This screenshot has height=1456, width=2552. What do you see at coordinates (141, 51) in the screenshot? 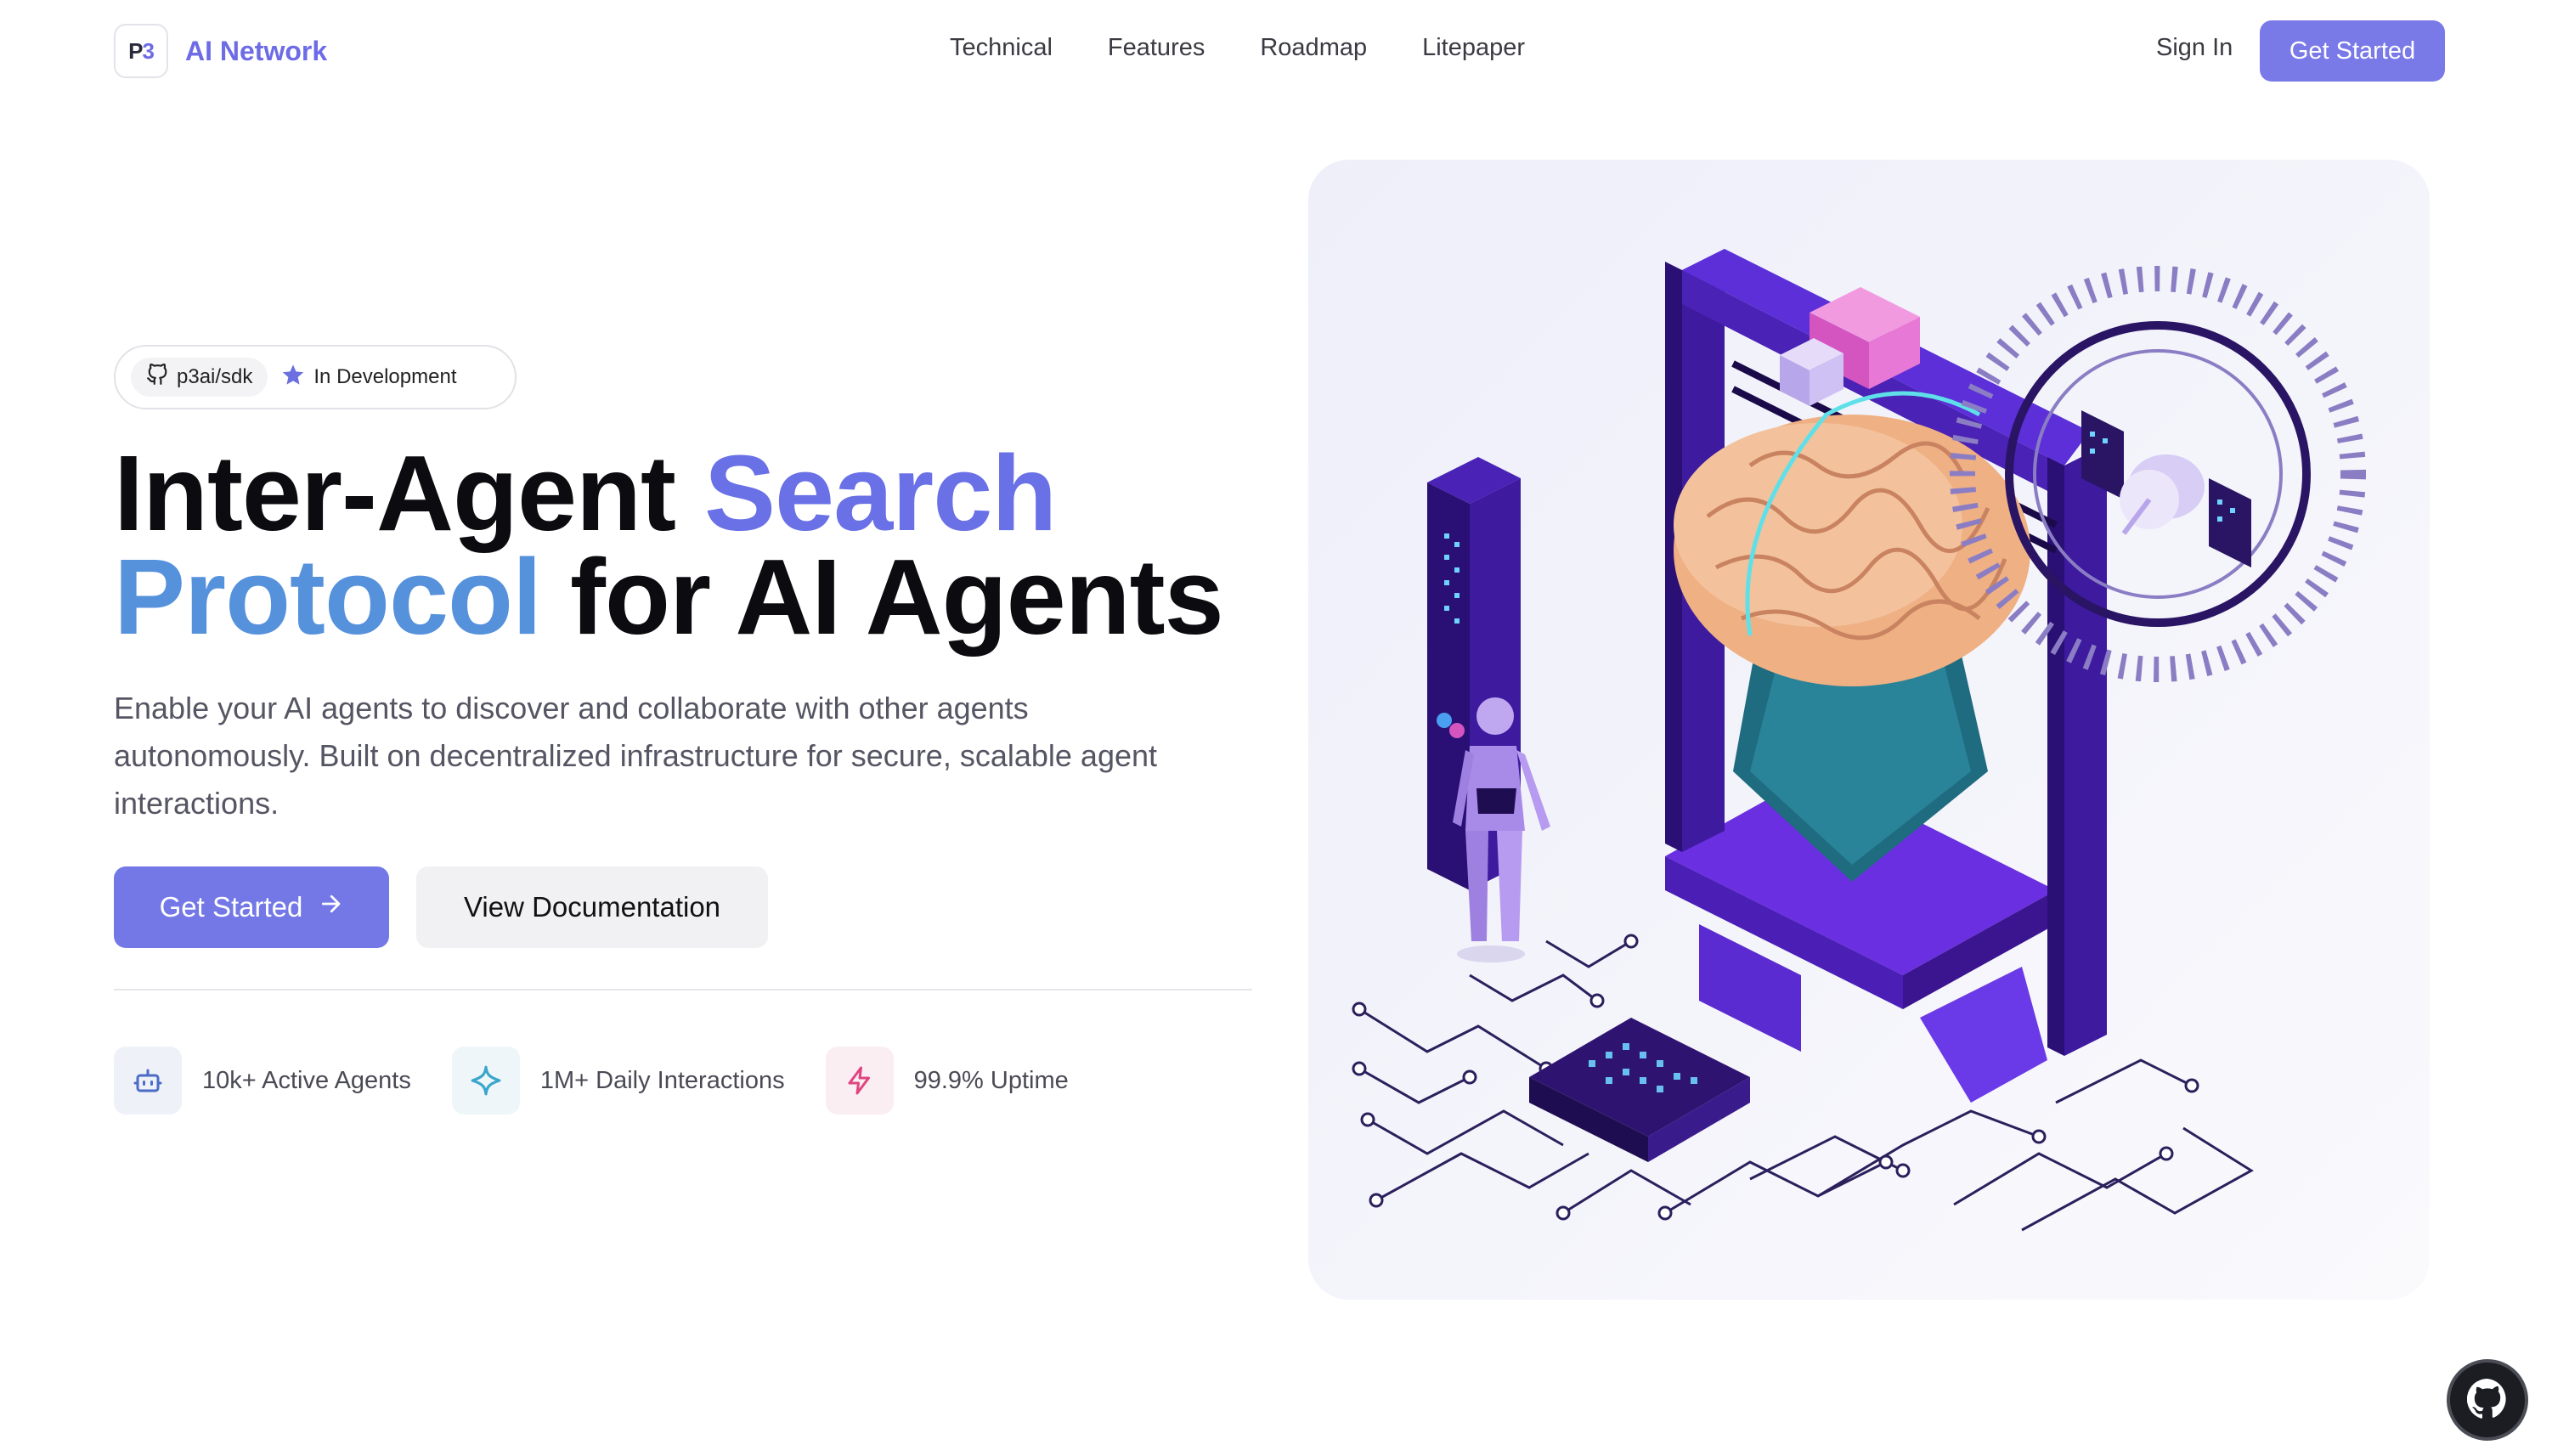
I see `p3-logo: P3` at bounding box center [141, 51].